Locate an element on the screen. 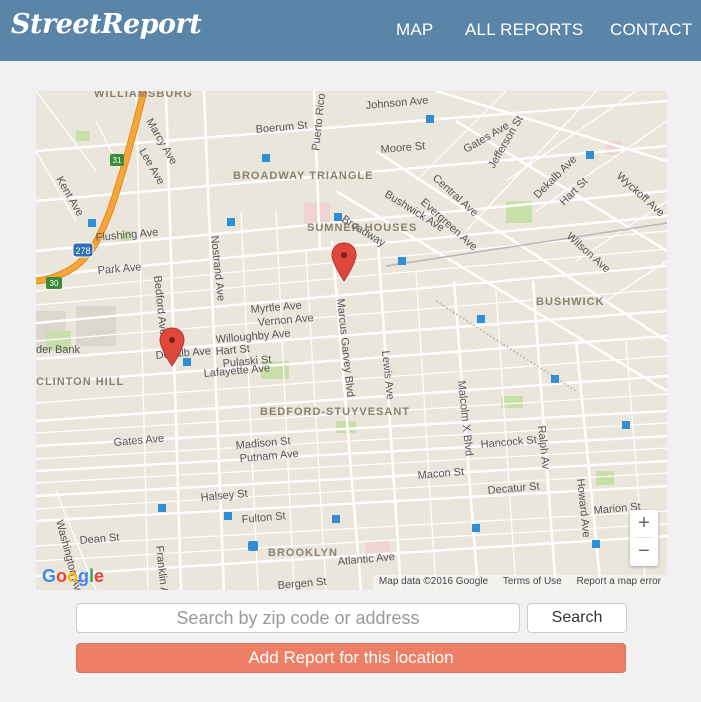 The height and width of the screenshot is (702, 701). zoom-out-button: − is located at coordinates (644, 551).